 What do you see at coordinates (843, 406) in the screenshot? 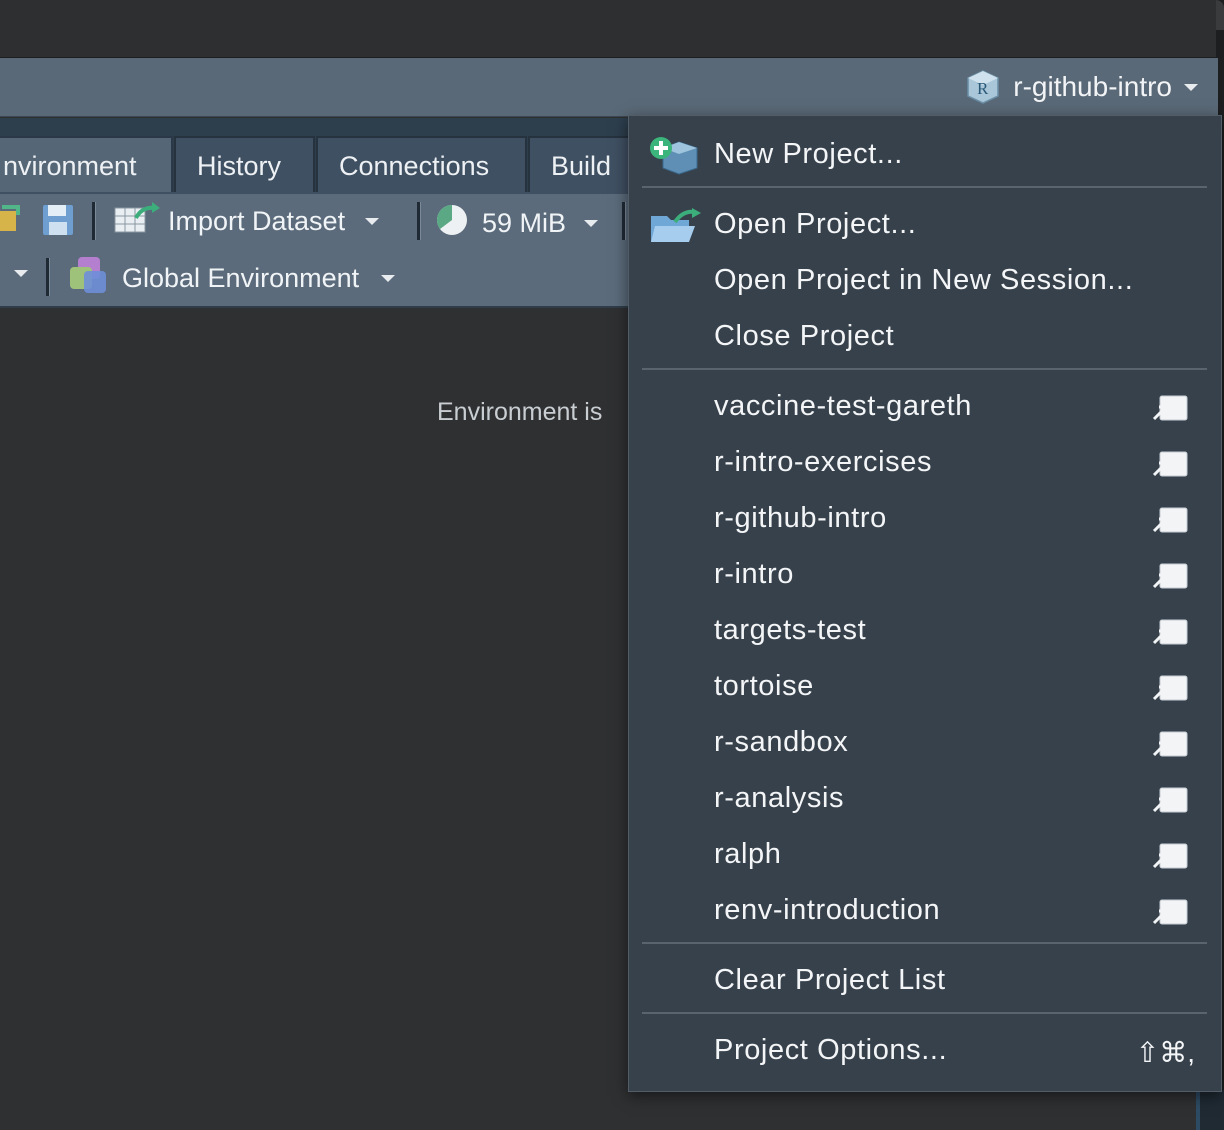
I see `recent-project-item: vaccine-test-gareth` at bounding box center [843, 406].